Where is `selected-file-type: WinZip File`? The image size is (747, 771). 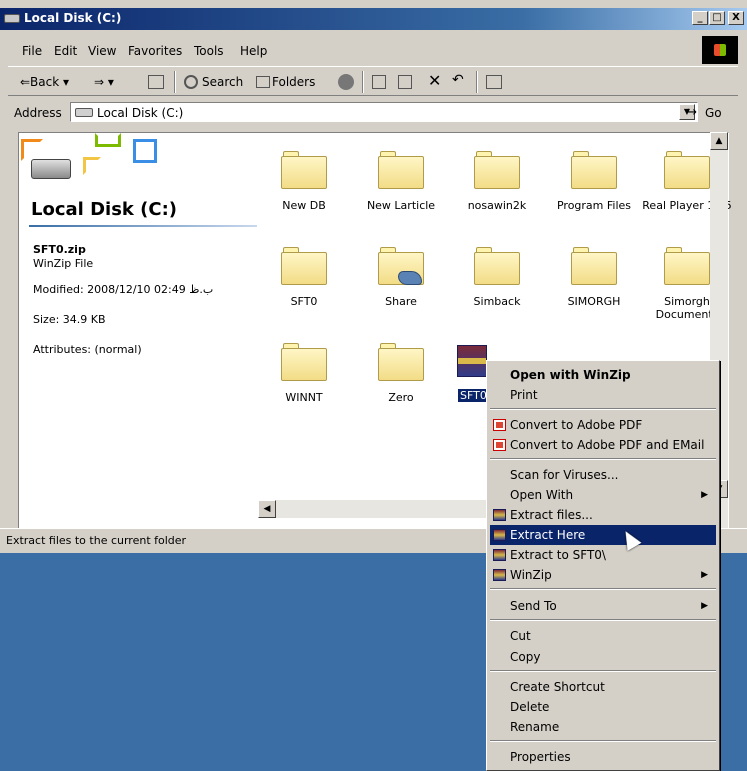 selected-file-type: WinZip File is located at coordinates (63, 263).